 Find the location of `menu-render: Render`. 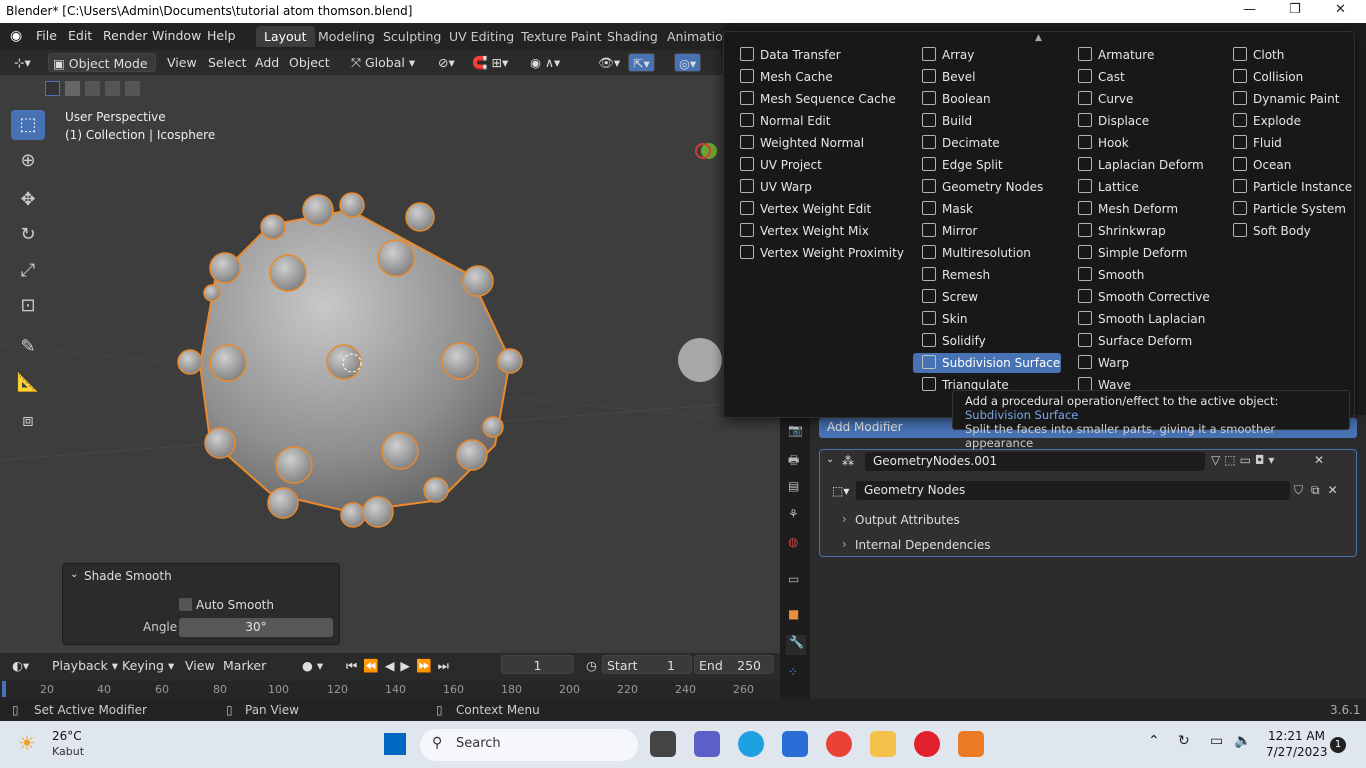

menu-render: Render is located at coordinates (125, 35).